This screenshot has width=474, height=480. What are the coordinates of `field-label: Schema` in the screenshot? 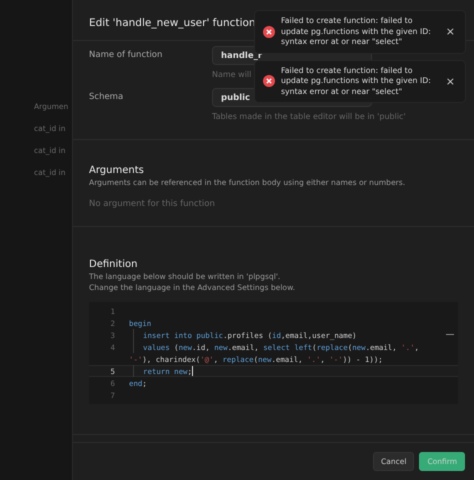 It's located at (106, 97).